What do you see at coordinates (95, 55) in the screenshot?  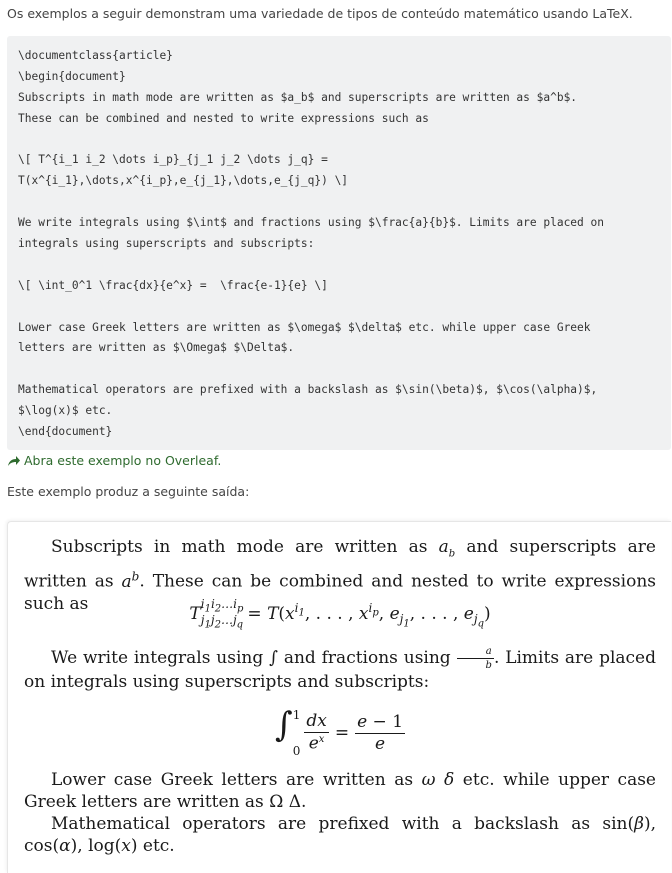 I see `code-line: \documentclass{article}` at bounding box center [95, 55].